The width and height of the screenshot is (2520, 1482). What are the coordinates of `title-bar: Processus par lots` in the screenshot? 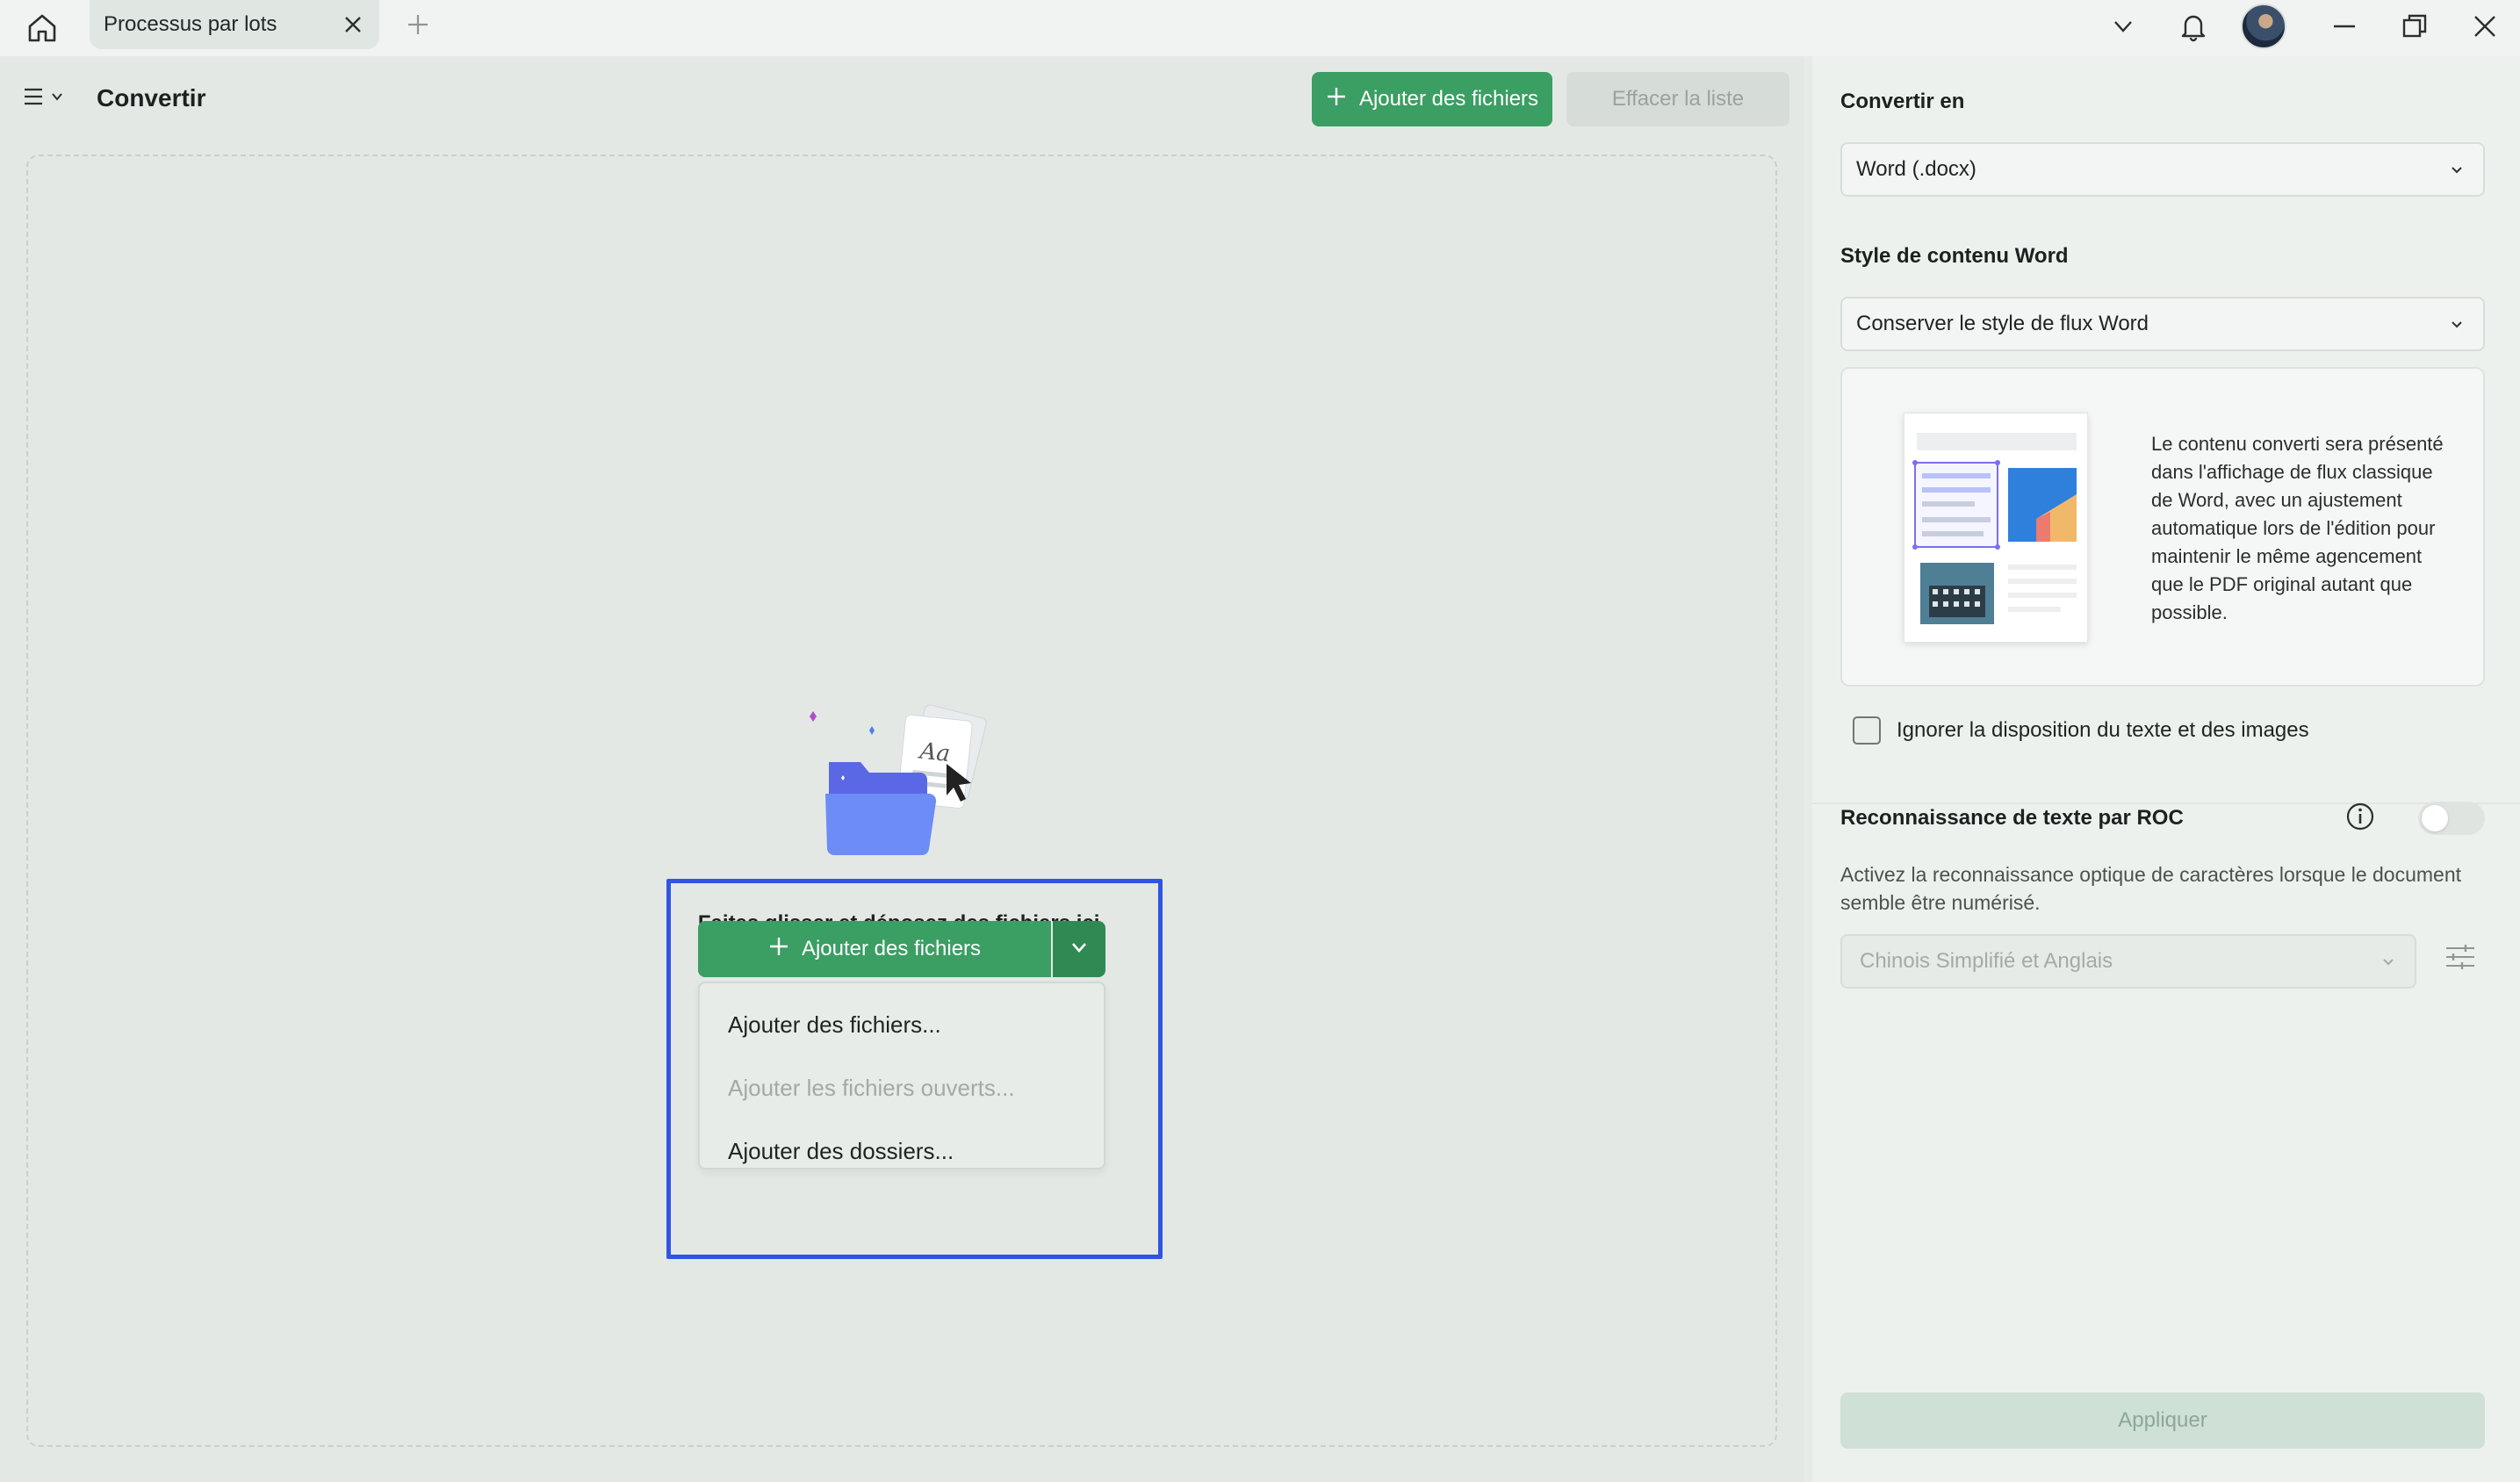 It's located at (1260, 28).